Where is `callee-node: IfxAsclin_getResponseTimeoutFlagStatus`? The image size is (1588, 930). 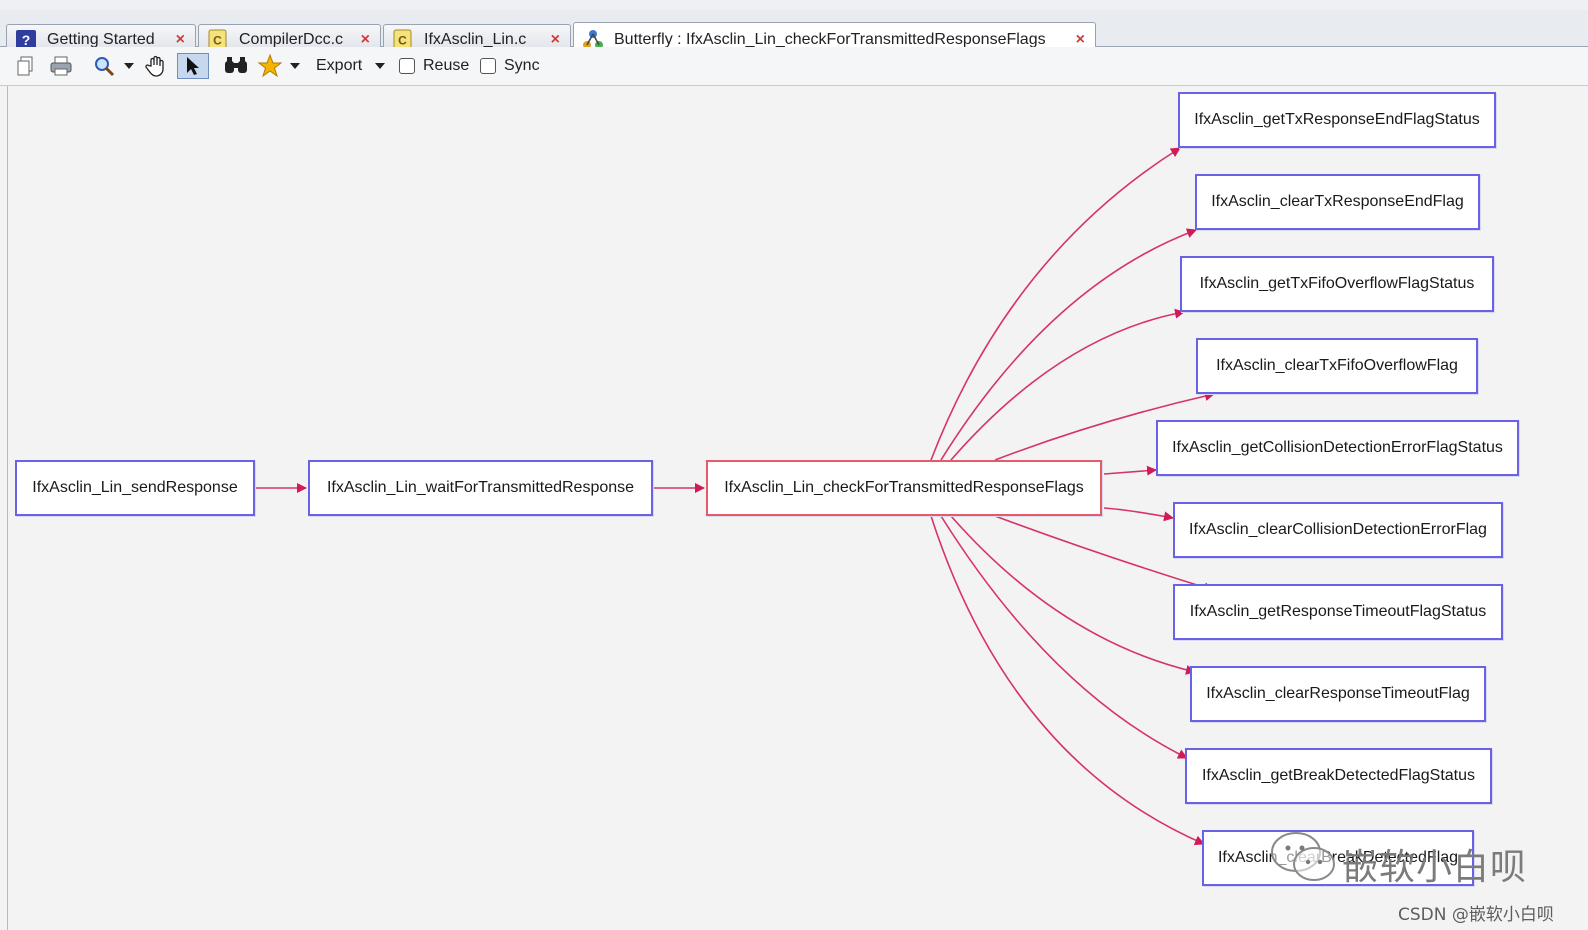
callee-node: IfxAsclin_getResponseTimeoutFlagStatus is located at coordinates (1338, 612).